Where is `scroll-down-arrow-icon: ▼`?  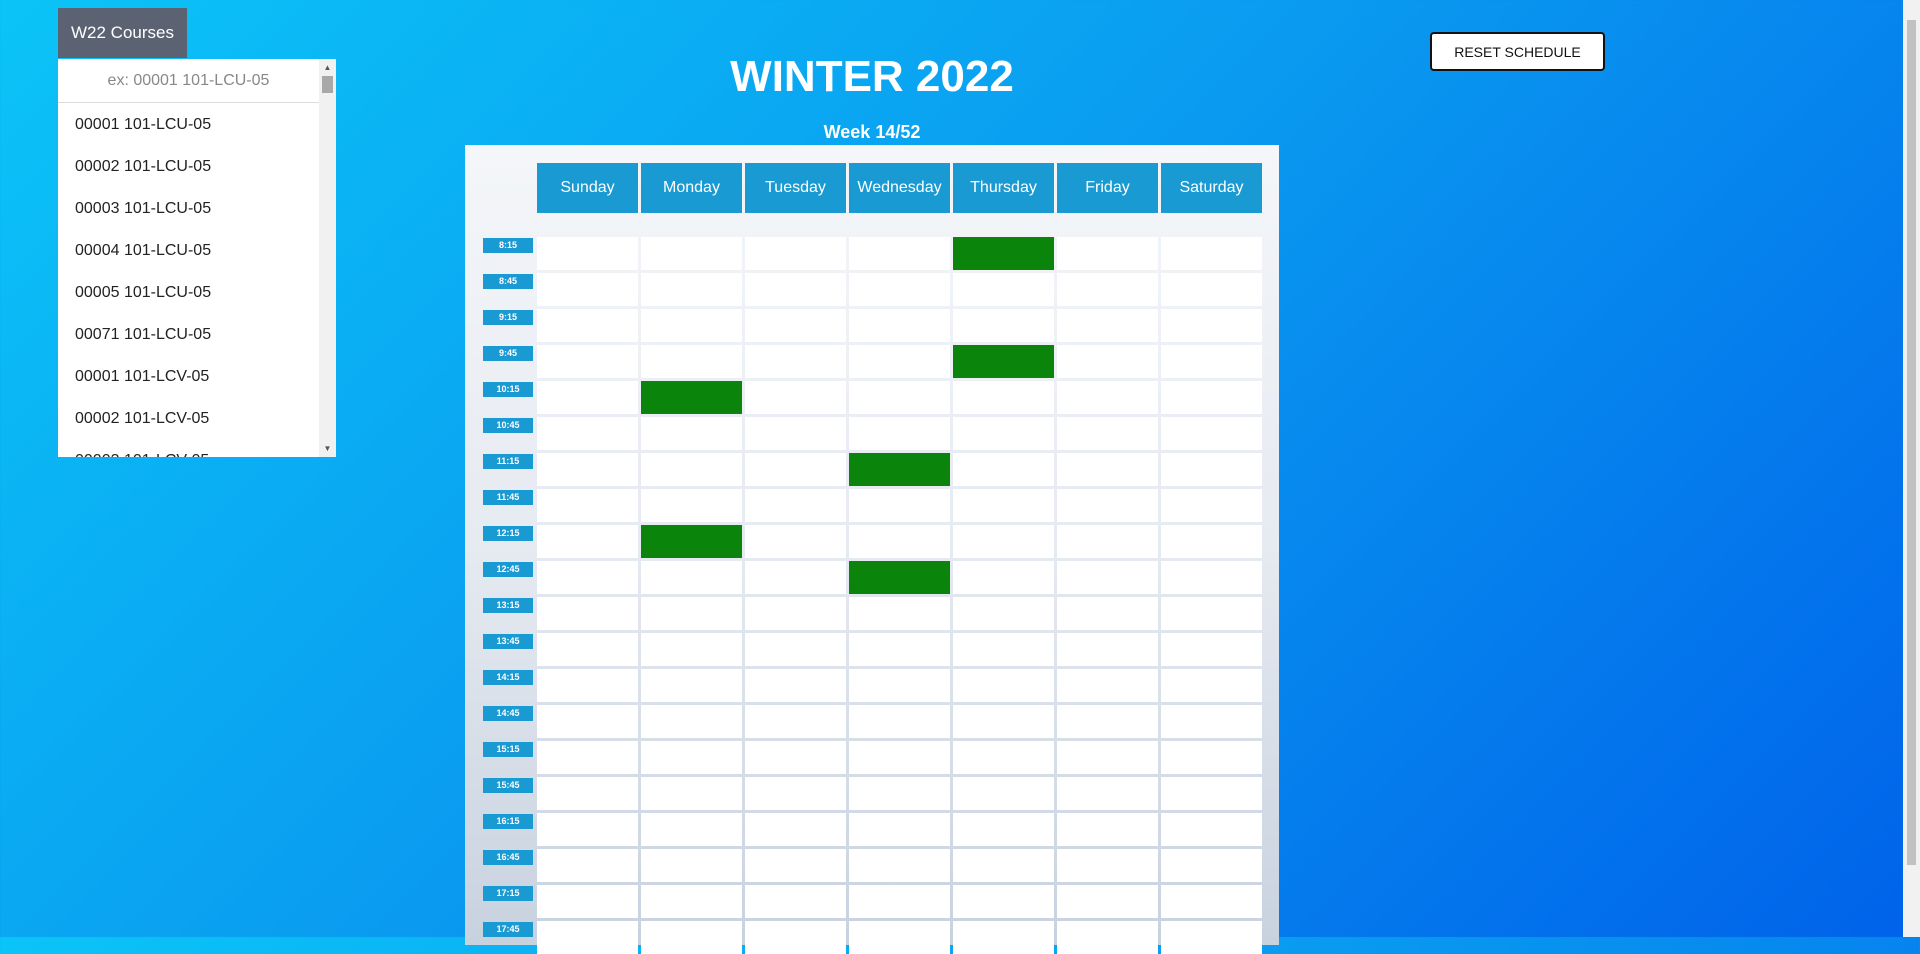 scroll-down-arrow-icon: ▼ is located at coordinates (327, 448).